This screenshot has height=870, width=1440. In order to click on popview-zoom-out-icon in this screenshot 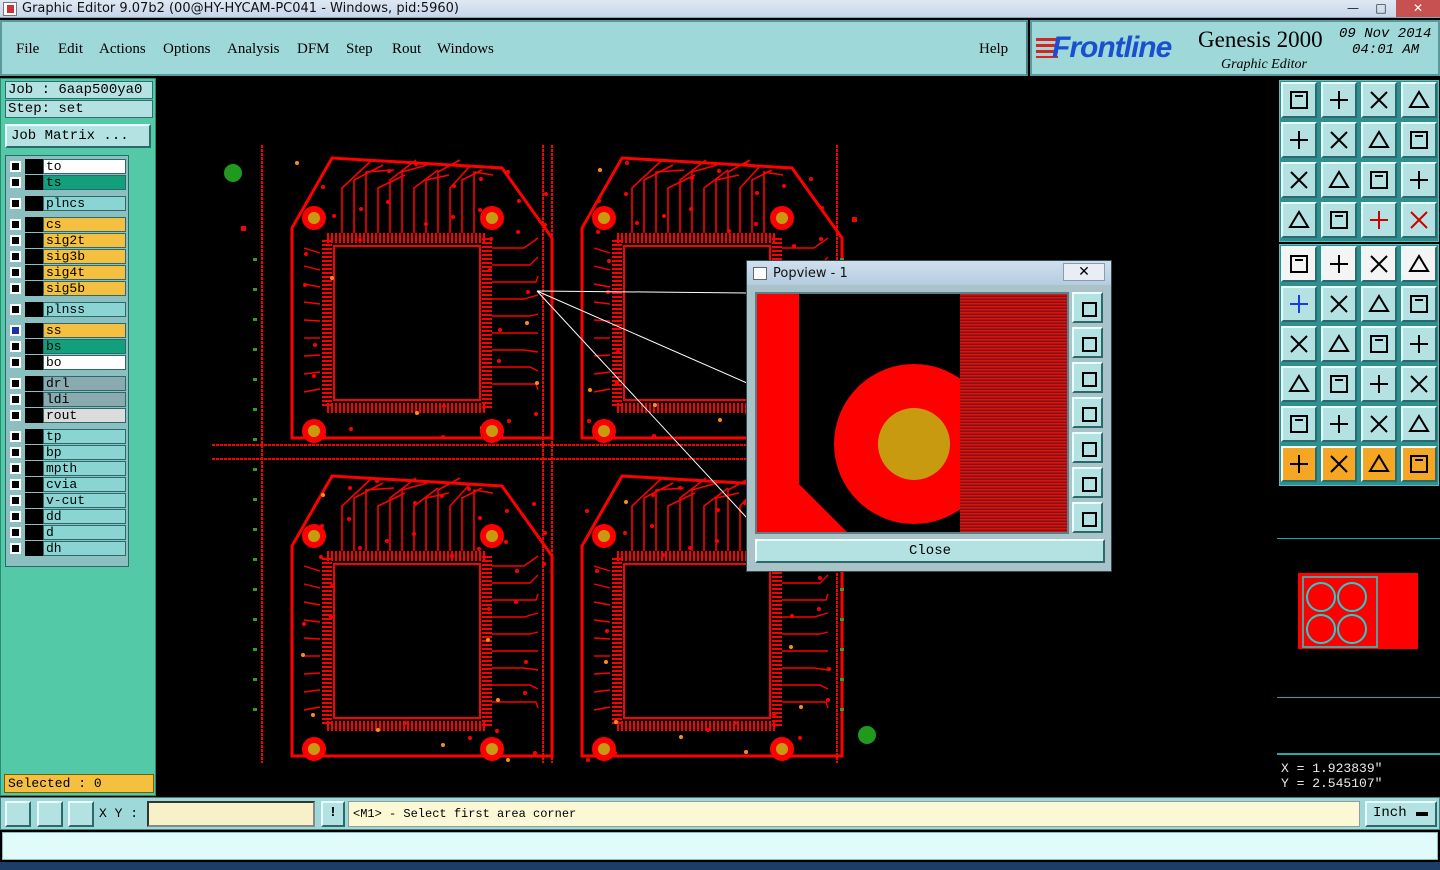, I will do `click(1087, 517)`.